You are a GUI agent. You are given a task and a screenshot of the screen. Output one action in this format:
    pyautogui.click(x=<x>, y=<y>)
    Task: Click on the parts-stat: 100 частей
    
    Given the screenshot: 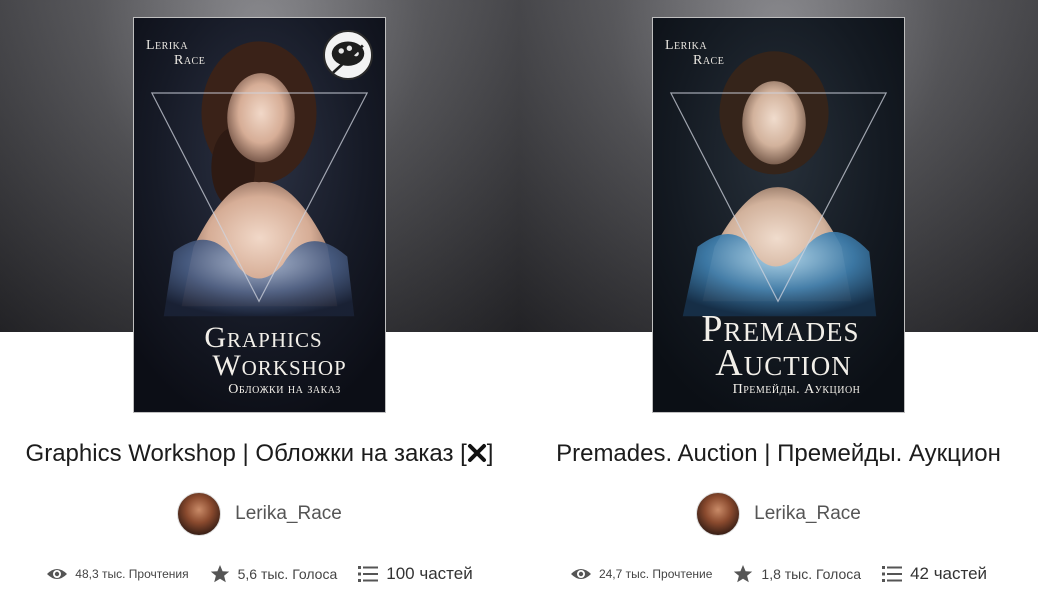 What is the action you would take?
    pyautogui.click(x=415, y=574)
    